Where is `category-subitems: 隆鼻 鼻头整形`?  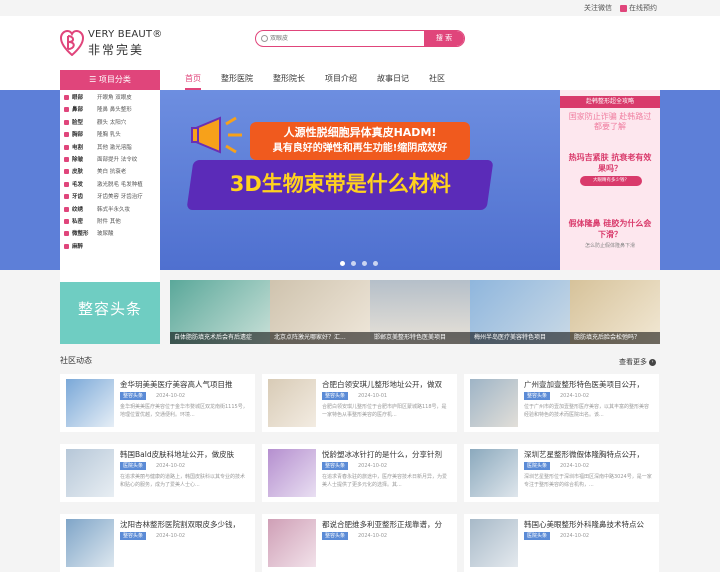
category-subitems: 隆鼻 鼻头整形 is located at coordinates (114, 110).